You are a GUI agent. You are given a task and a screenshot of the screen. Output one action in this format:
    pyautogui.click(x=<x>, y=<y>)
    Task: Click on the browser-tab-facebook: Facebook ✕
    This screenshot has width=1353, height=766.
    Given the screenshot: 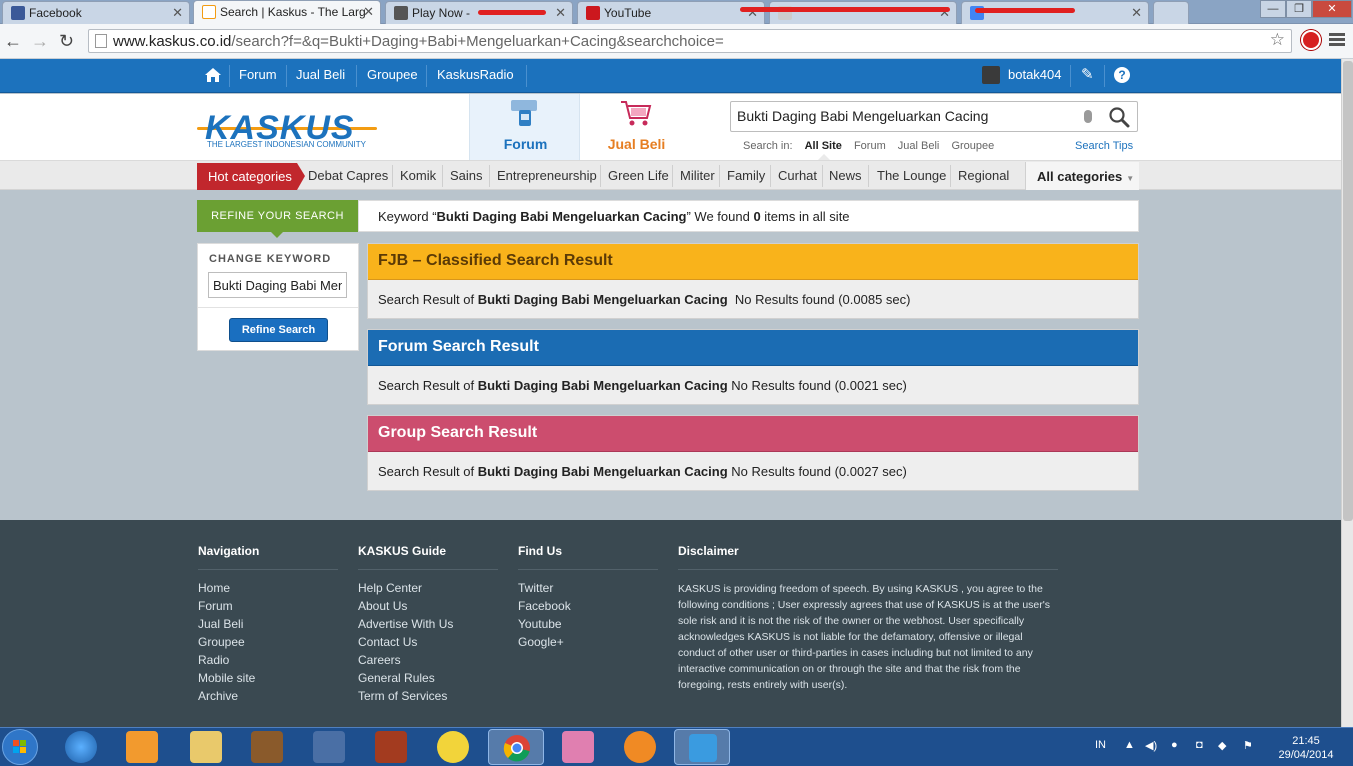 What is the action you would take?
    pyautogui.click(x=96, y=12)
    